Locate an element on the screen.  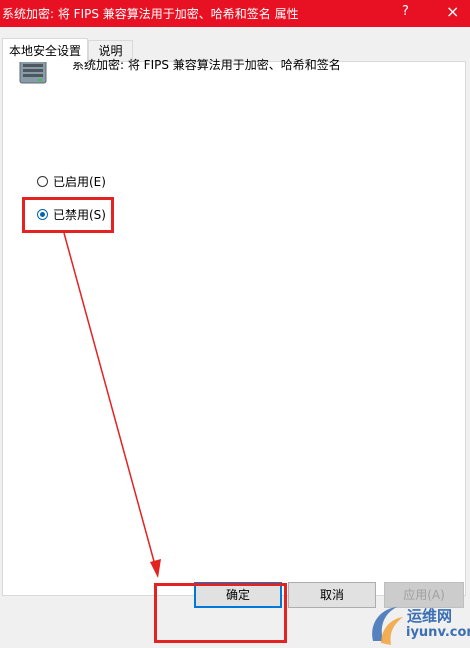
watermark-url: iyunv.com is located at coordinates (438, 632).